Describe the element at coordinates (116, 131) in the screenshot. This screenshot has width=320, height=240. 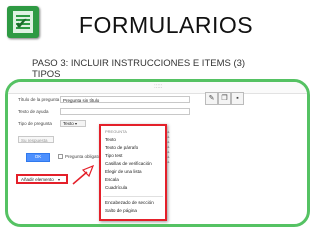
I see `menu-header: PREGUNTA` at that location.